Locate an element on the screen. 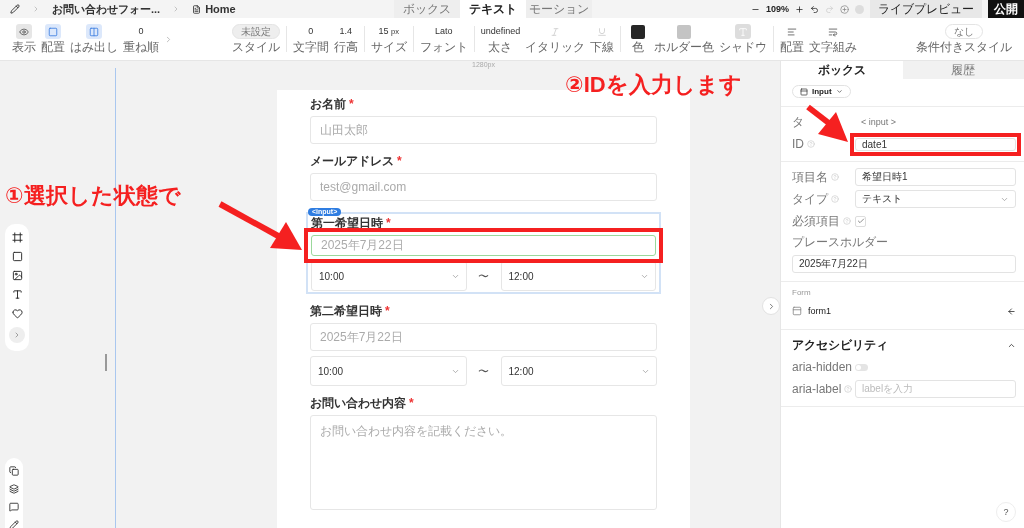 The height and width of the screenshot is (528, 1024). property-label: 必須項目 is located at coordinates (816, 221).